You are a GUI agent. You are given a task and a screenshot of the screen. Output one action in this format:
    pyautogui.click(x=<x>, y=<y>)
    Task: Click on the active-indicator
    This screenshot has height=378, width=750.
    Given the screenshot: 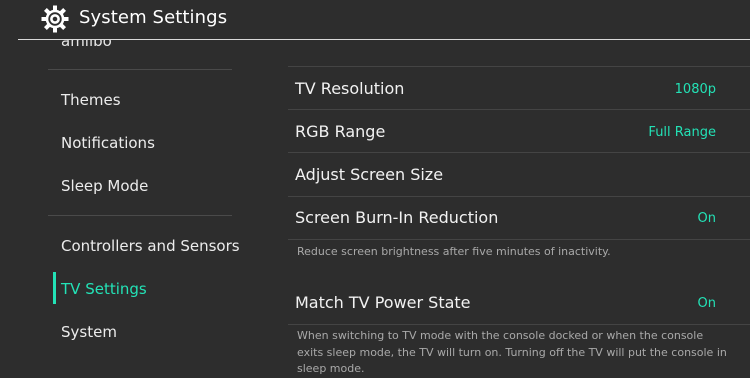 What is the action you would take?
    pyautogui.click(x=54, y=288)
    